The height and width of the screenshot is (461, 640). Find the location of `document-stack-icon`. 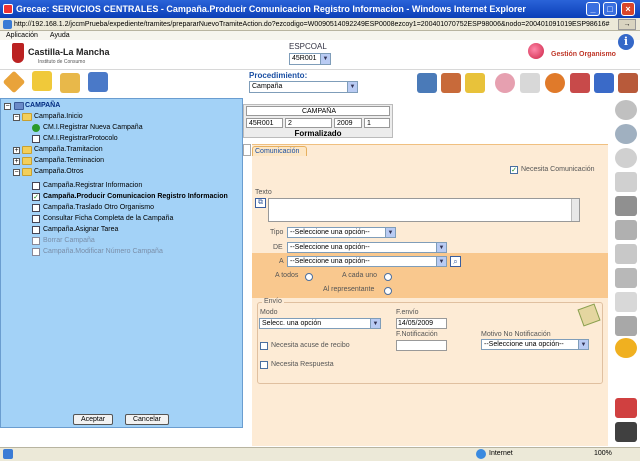

document-stack-icon is located at coordinates (626, 158).